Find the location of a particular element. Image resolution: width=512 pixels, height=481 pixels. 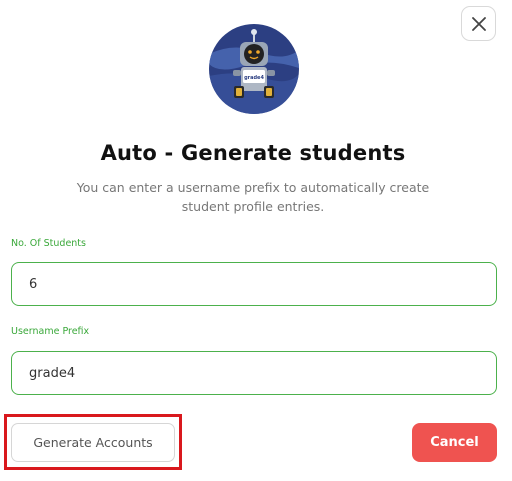

robot-sign-text: grade4 is located at coordinates (254, 78).